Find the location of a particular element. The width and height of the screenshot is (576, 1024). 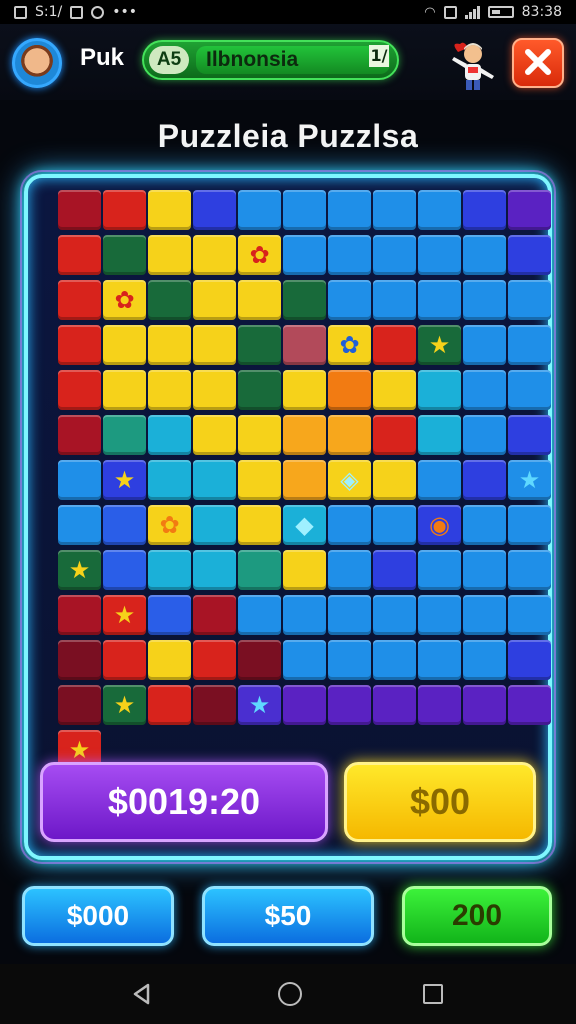

yellow-price-button: $00 is located at coordinates (440, 802).